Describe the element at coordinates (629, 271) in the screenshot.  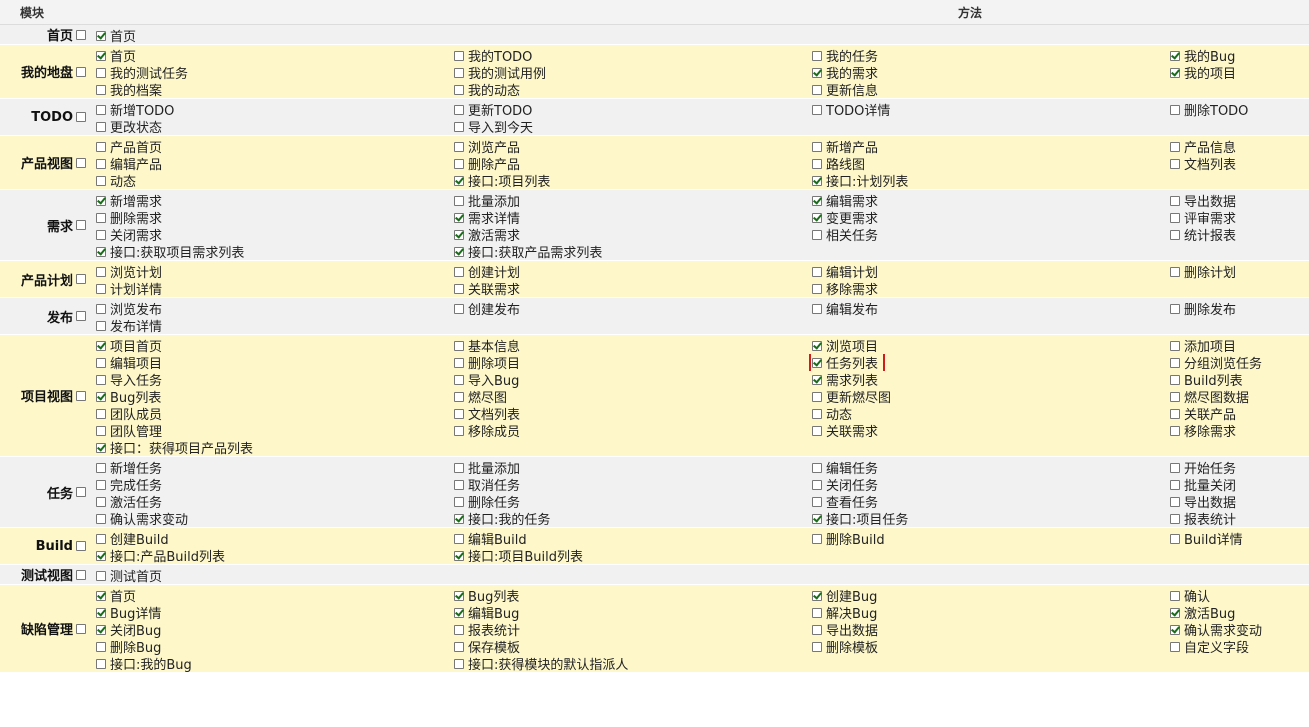
I see `method-item: 创建计划` at that location.